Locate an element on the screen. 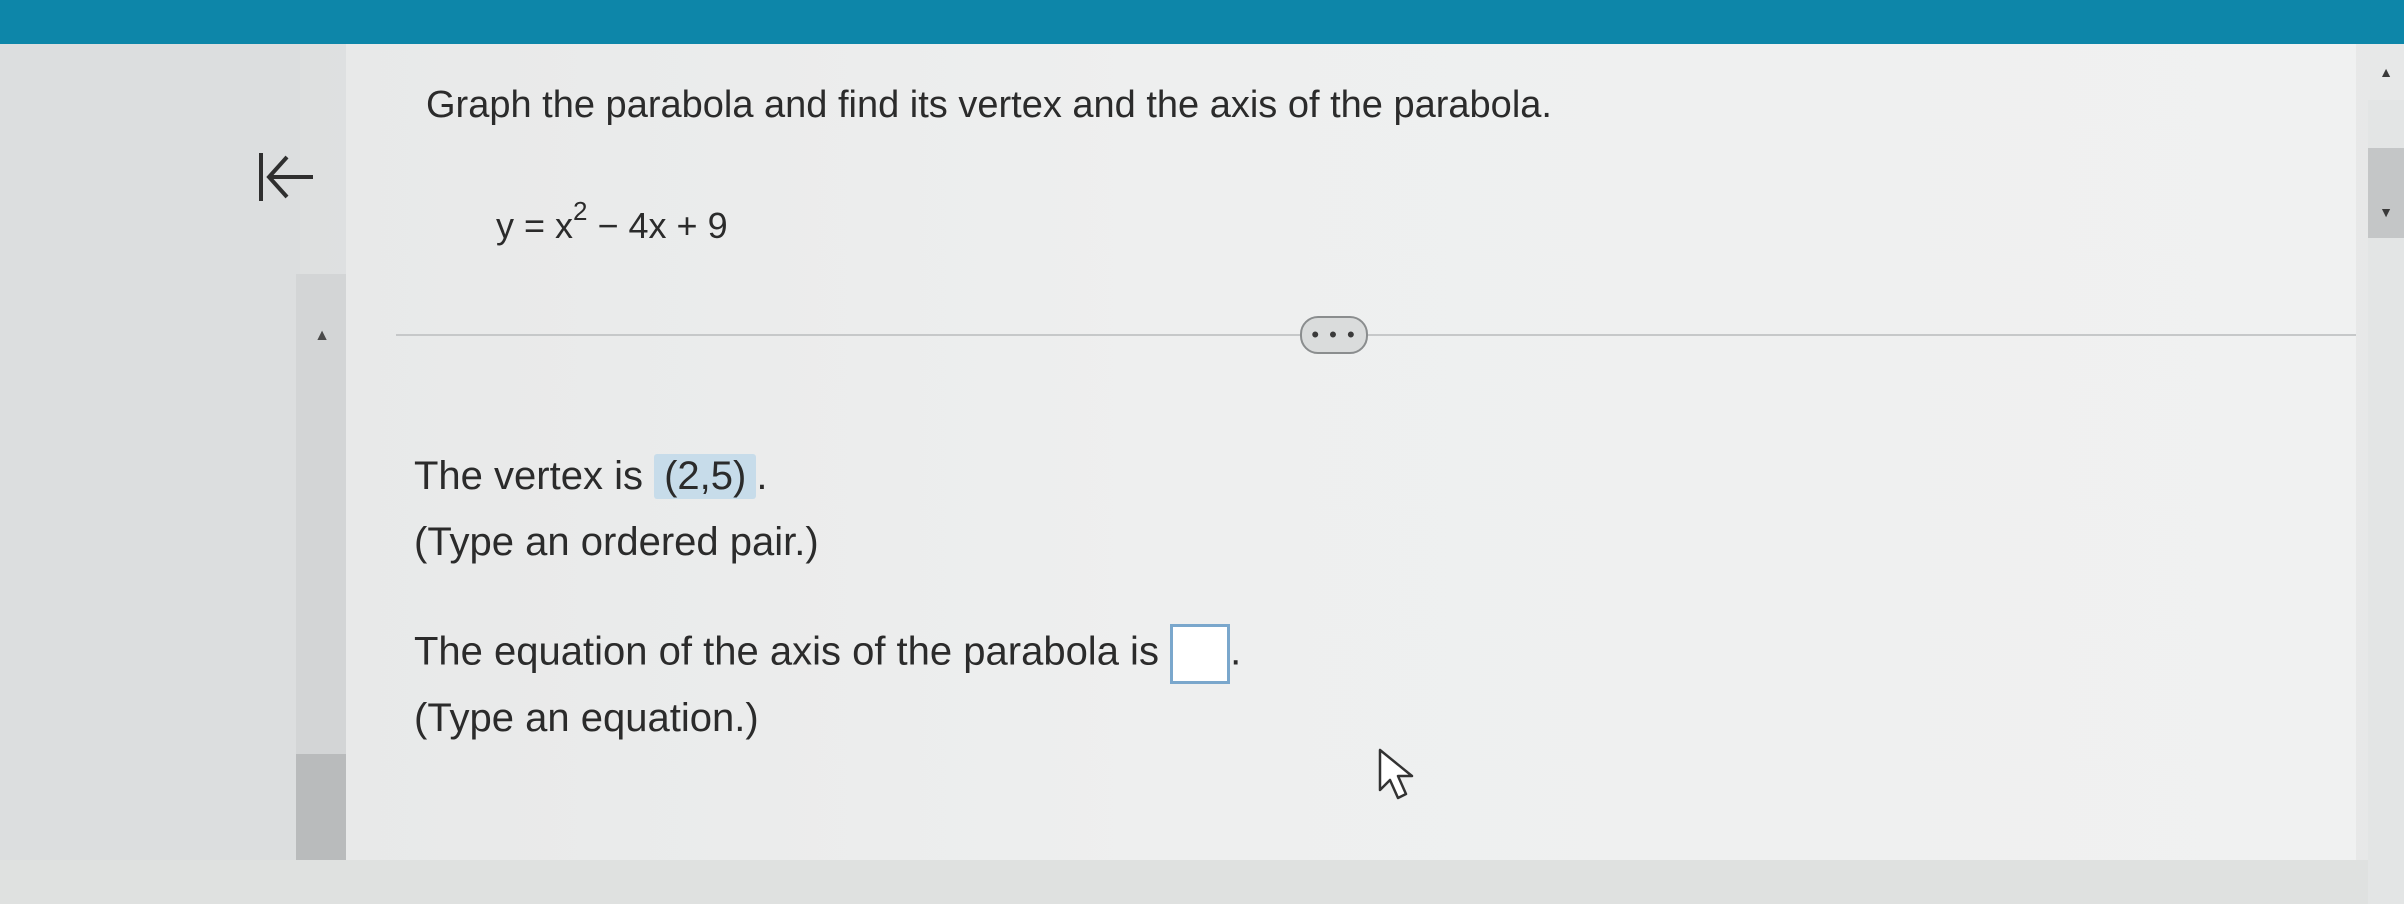 Image resolution: width=2404 pixels, height=904 pixels. section-divider is located at coordinates (1376, 335).